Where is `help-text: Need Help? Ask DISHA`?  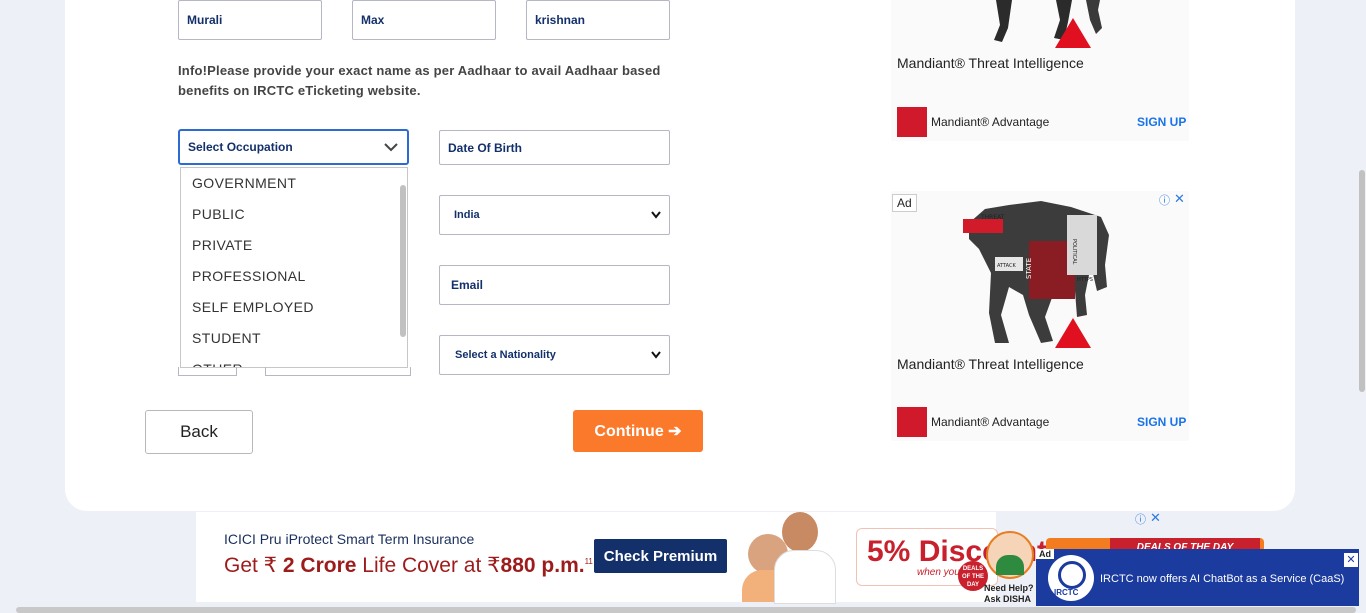 help-text: Need Help? Ask DISHA is located at coordinates (1009, 594).